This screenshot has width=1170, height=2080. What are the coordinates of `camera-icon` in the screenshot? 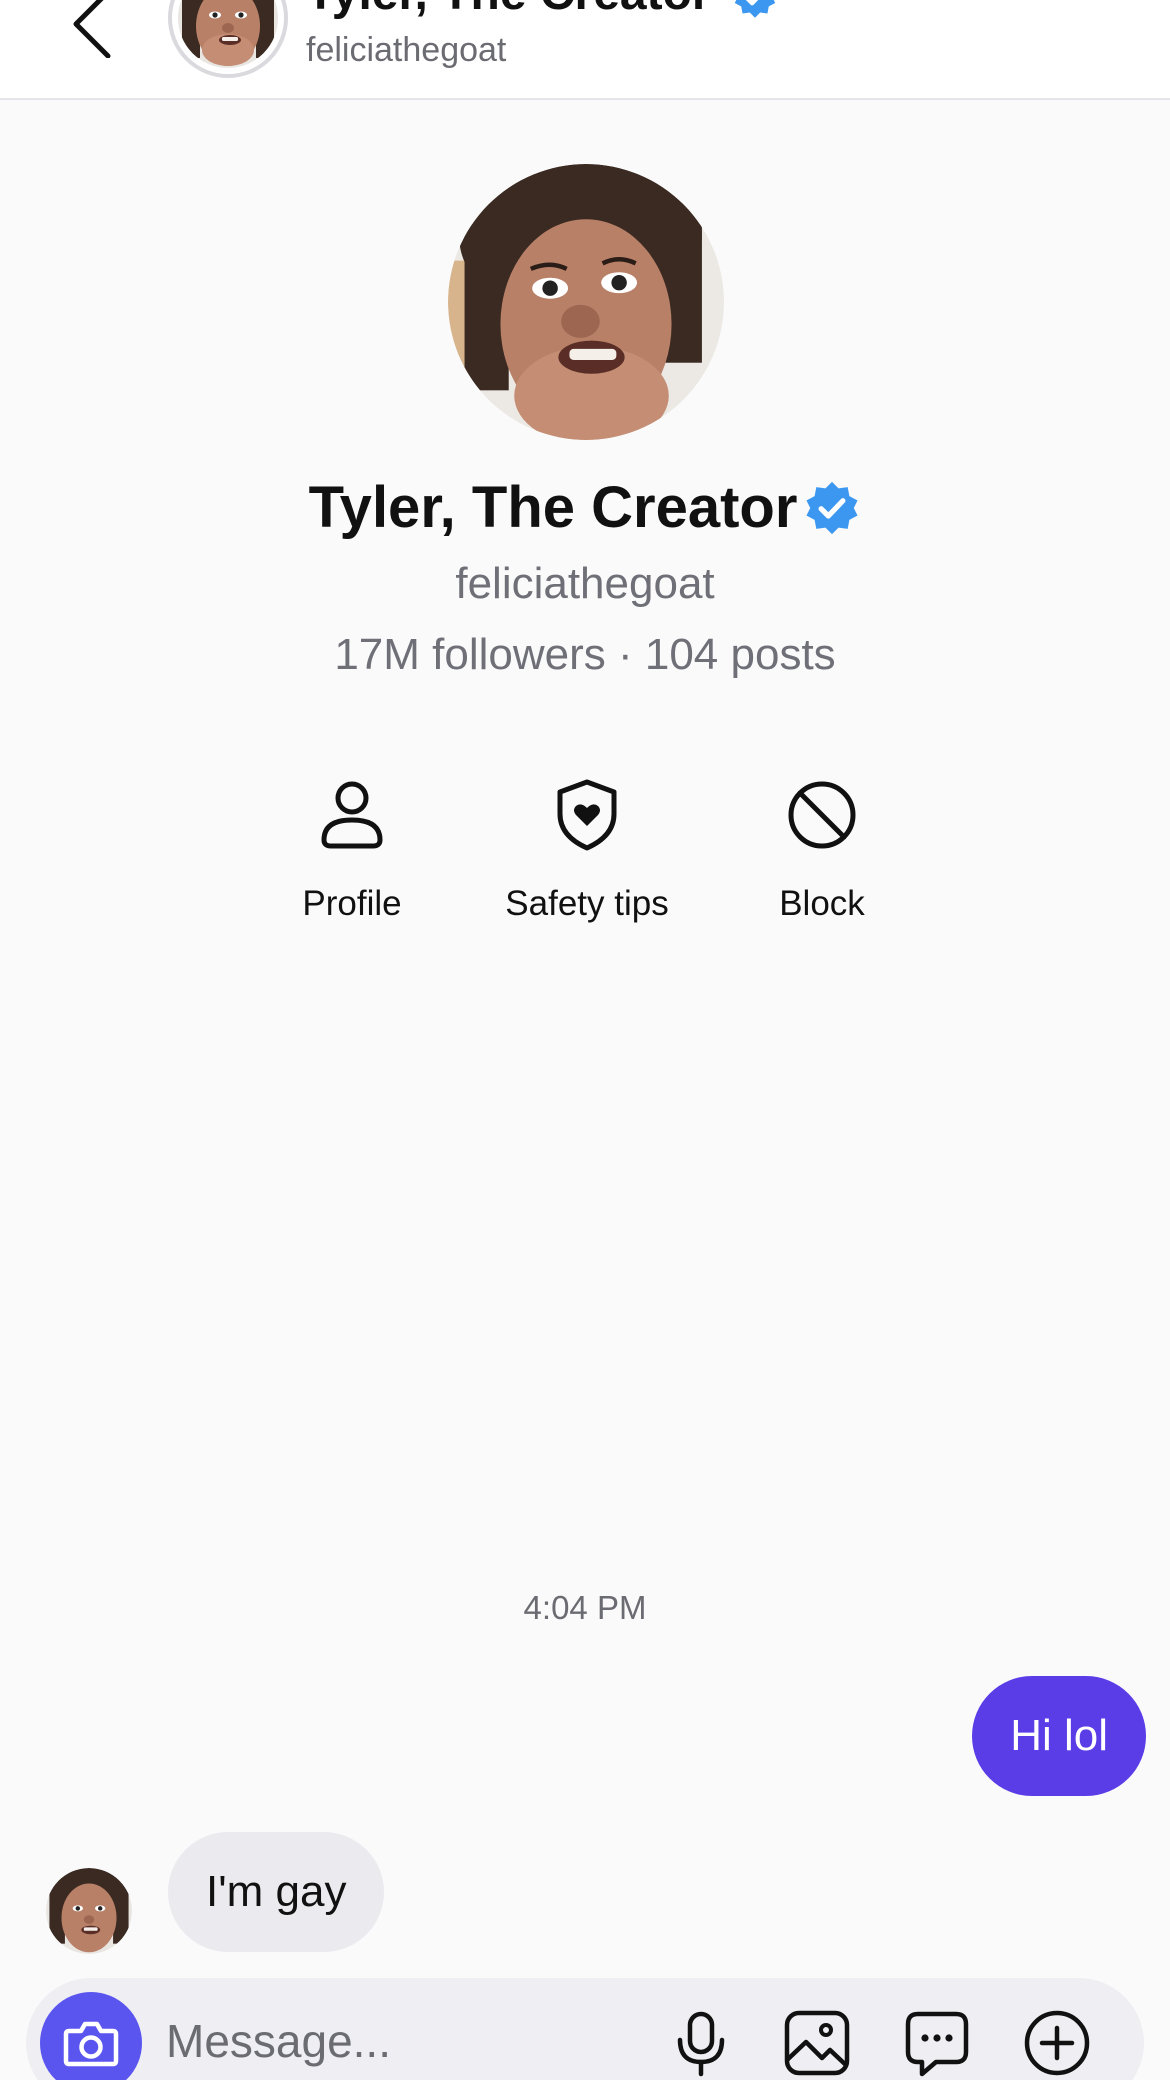 It's located at (91, 2044).